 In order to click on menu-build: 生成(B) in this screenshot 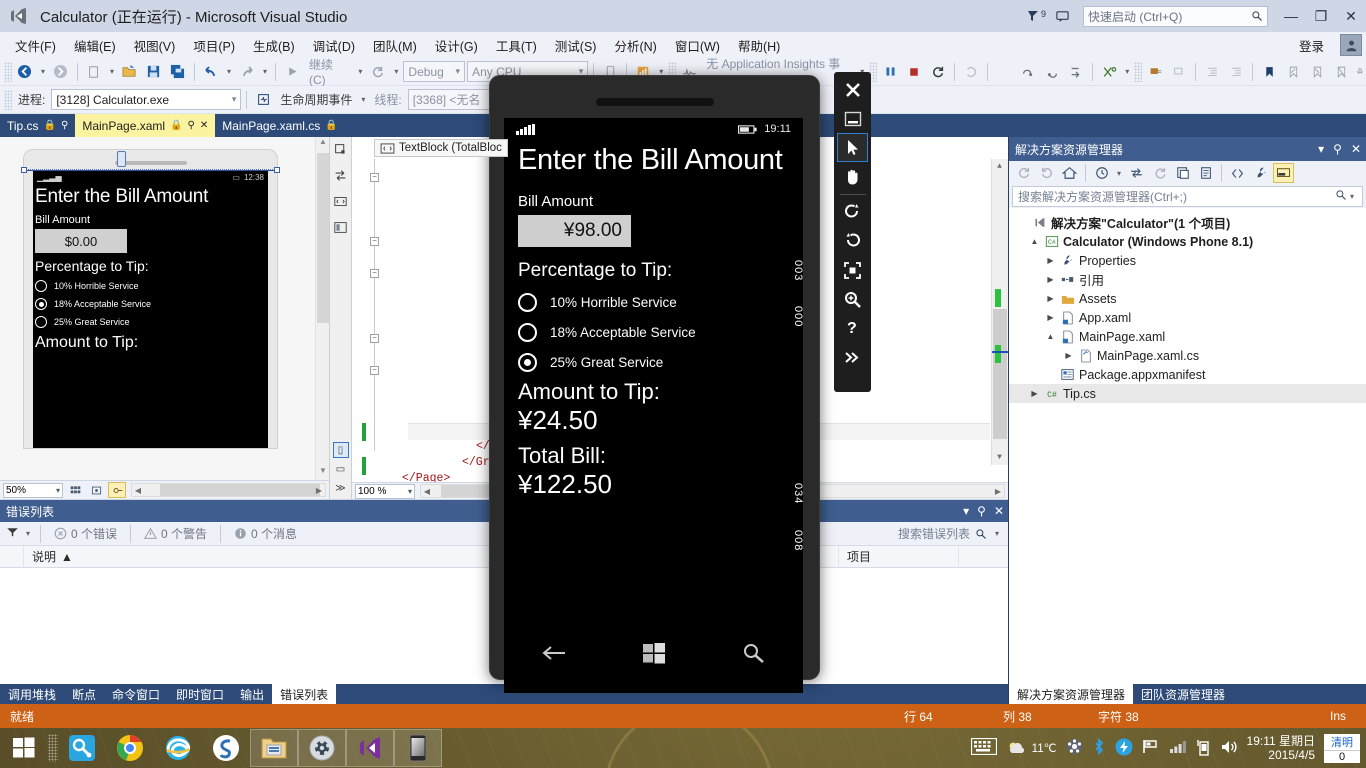, I will do `click(274, 45)`.